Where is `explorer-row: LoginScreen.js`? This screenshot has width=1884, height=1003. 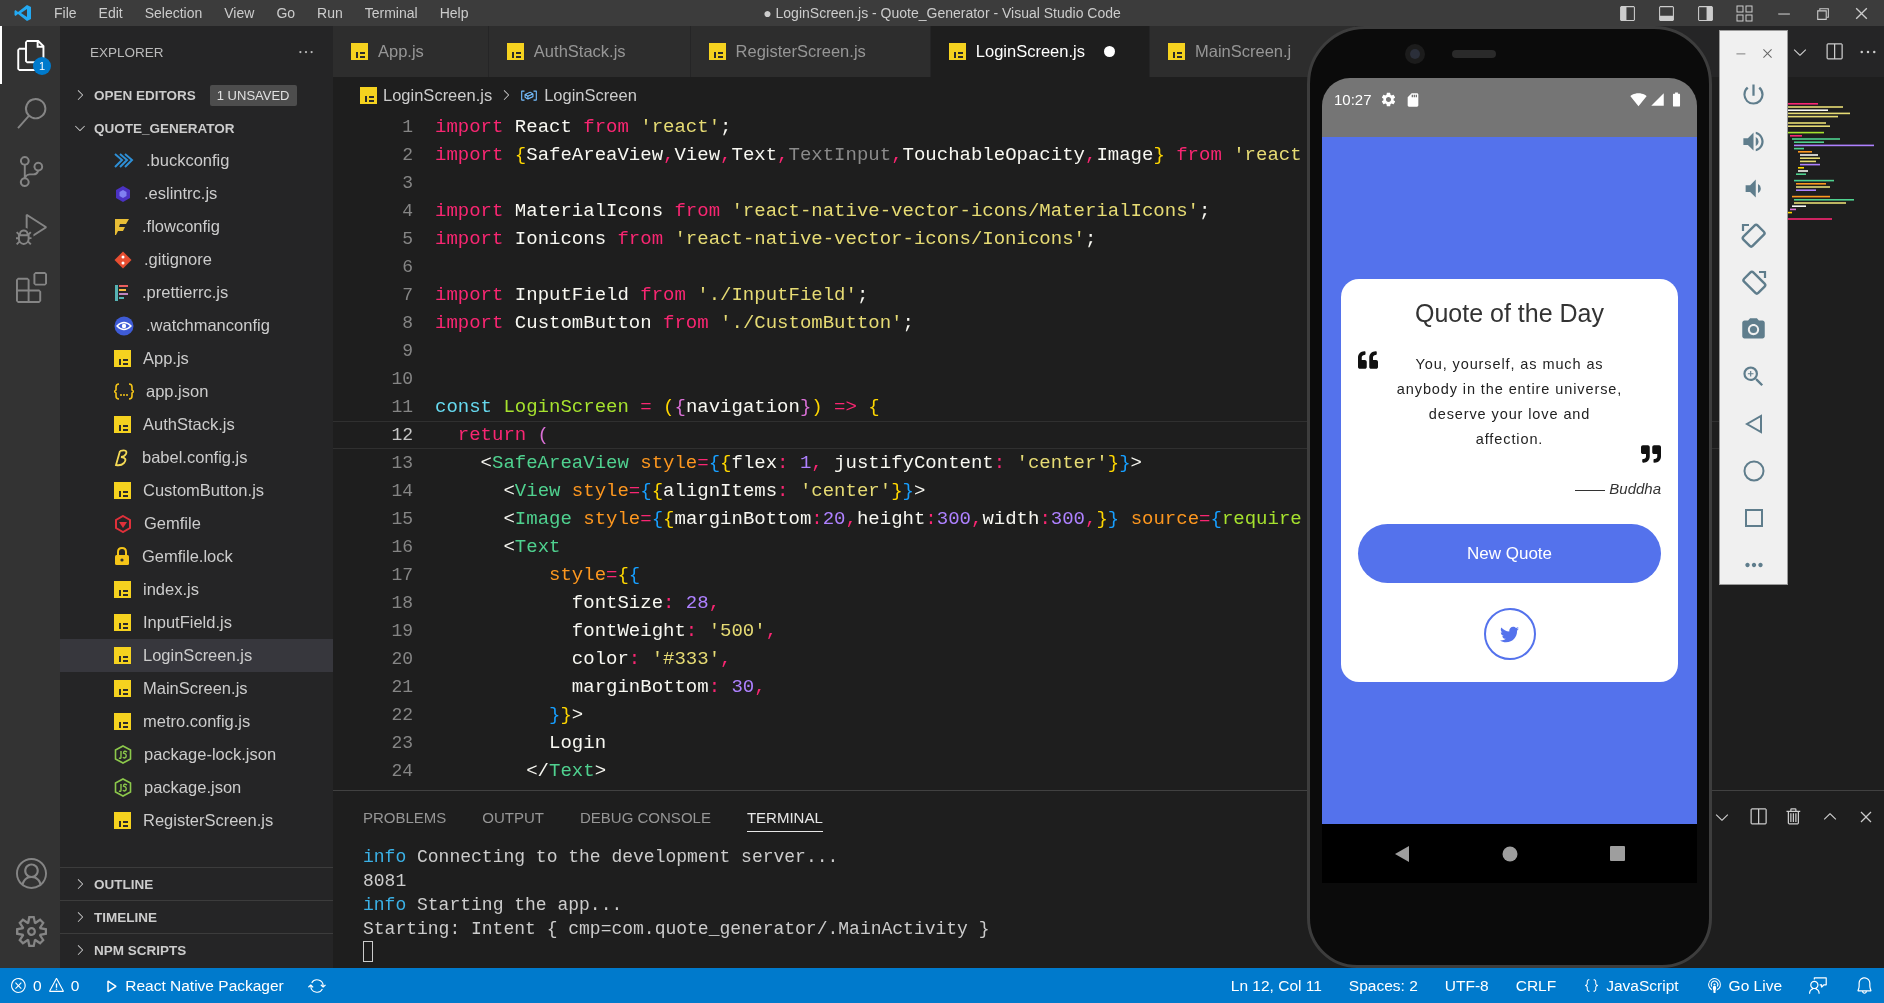
explorer-row: LoginScreen.js is located at coordinates (196, 655).